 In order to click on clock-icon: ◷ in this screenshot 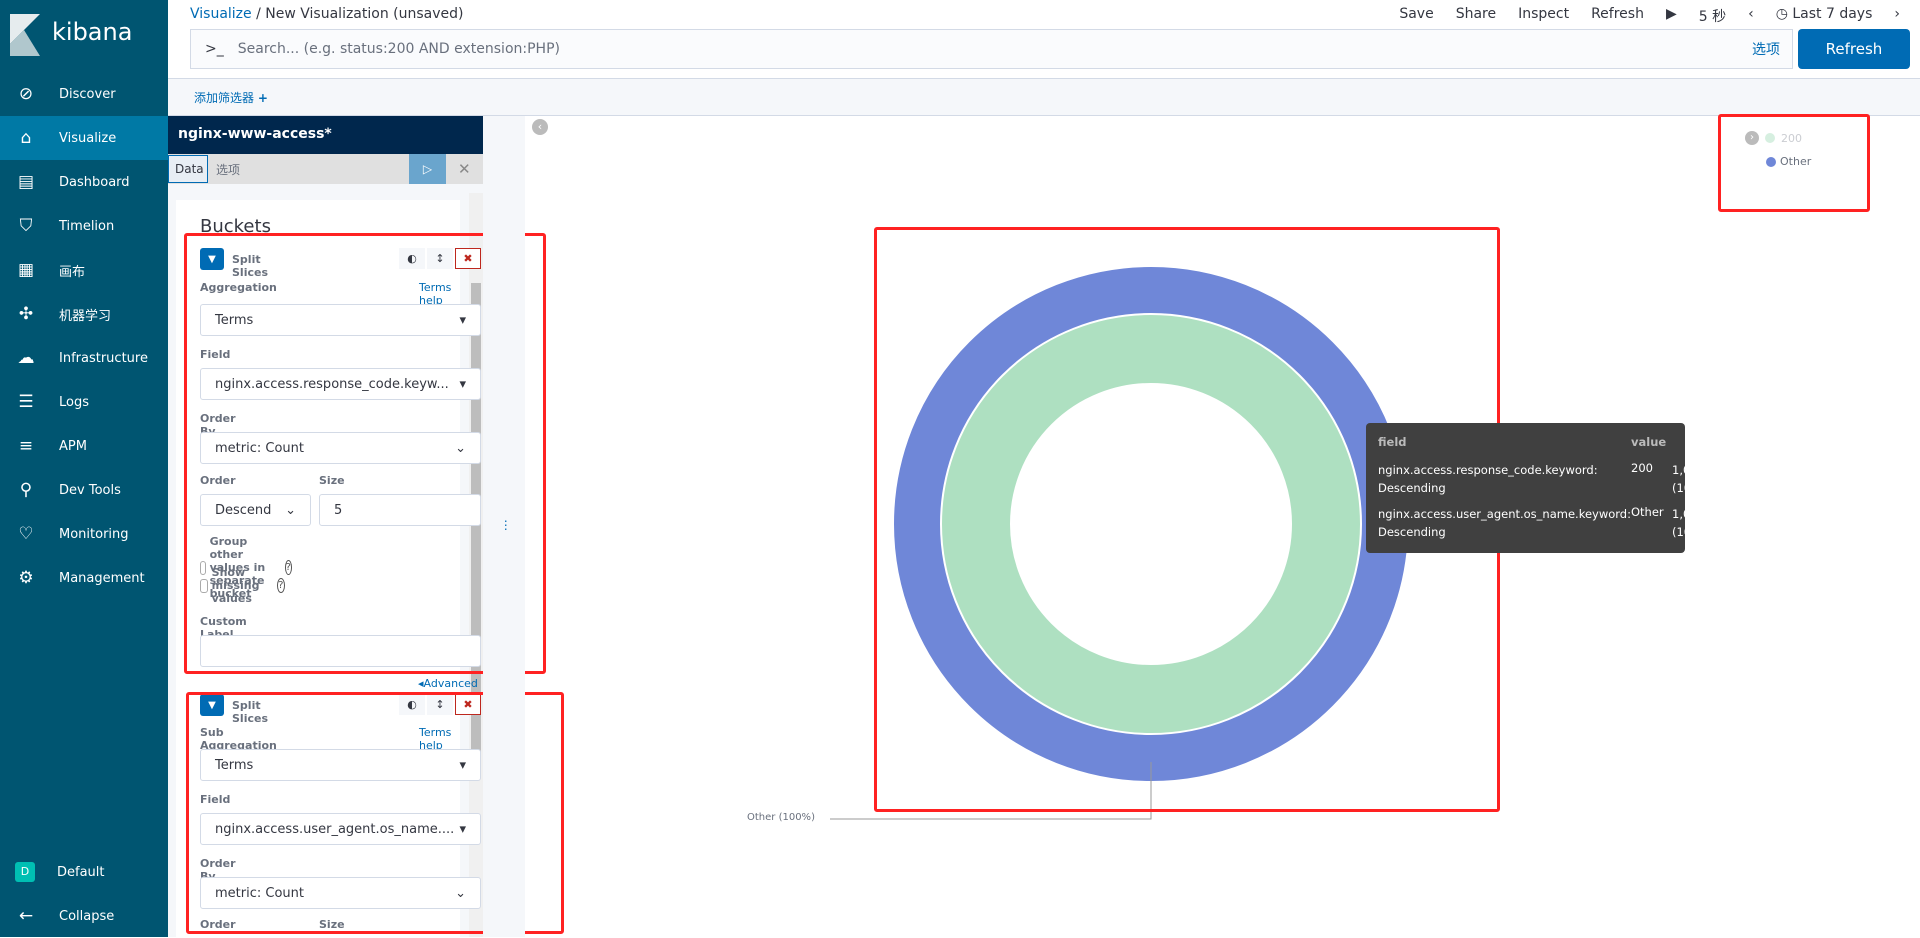, I will do `click(1784, 14)`.